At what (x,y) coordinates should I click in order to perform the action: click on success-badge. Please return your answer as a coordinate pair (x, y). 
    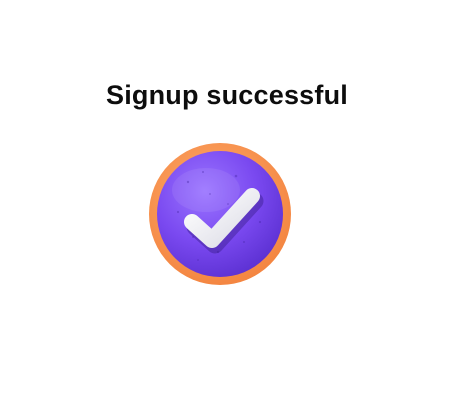
    Looking at the image, I should click on (220, 214).